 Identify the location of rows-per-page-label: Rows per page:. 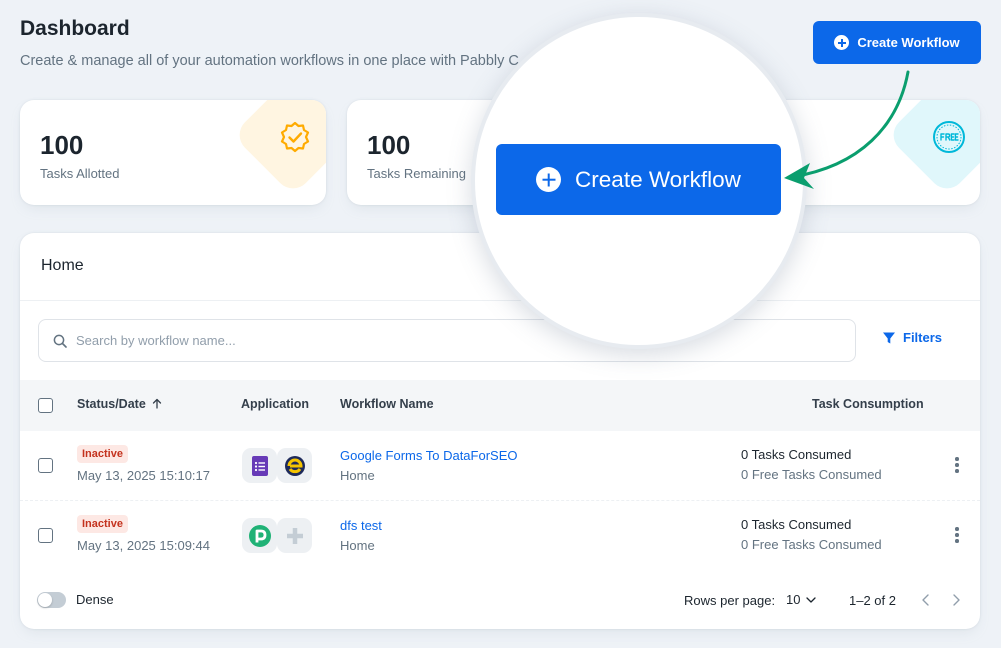
(730, 600).